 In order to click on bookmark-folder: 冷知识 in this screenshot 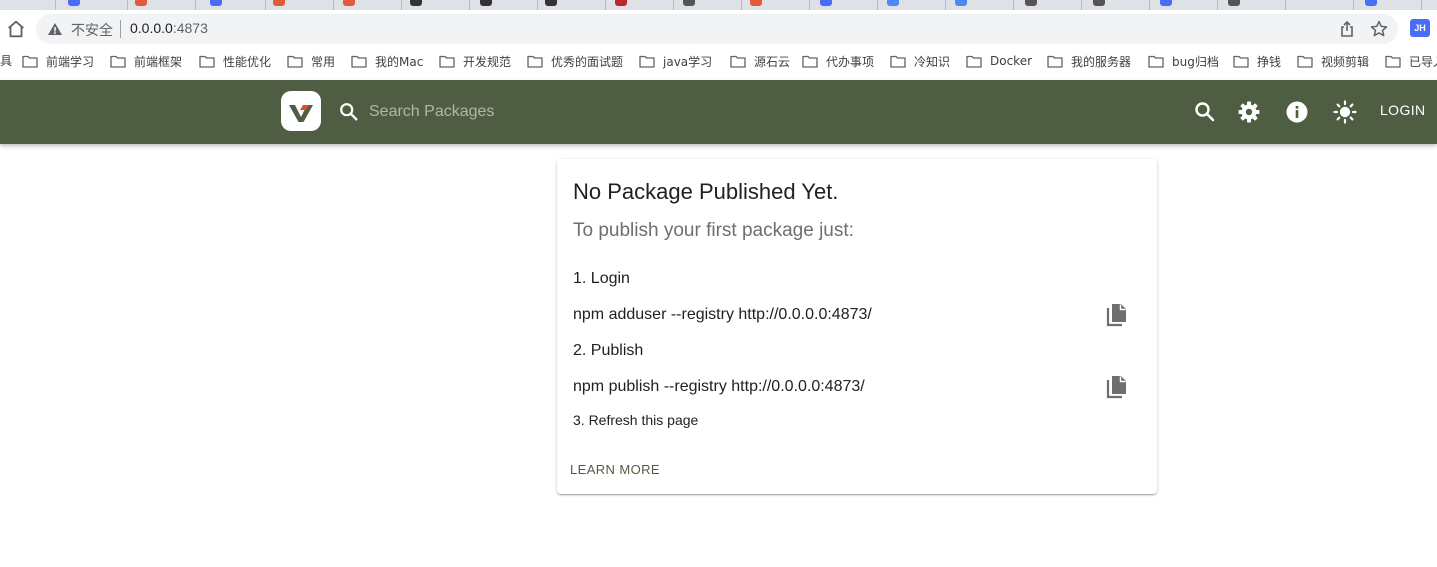, I will do `click(920, 61)`.